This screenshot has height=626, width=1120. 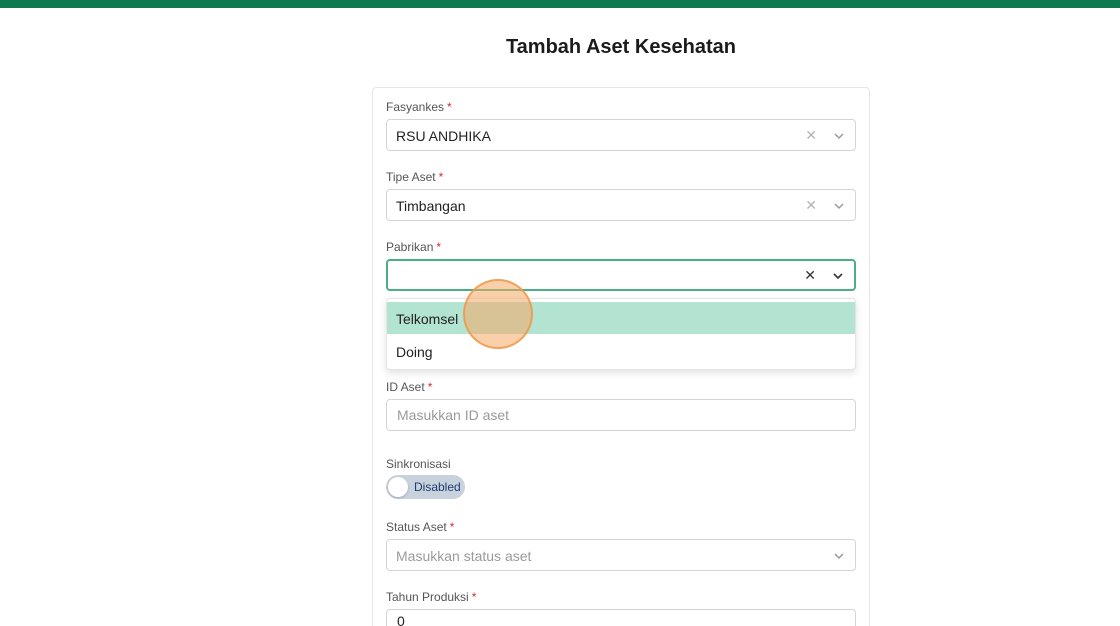 I want to click on pabrikan-dropdown-menu: Telkomsel Doing, so click(x=621, y=334).